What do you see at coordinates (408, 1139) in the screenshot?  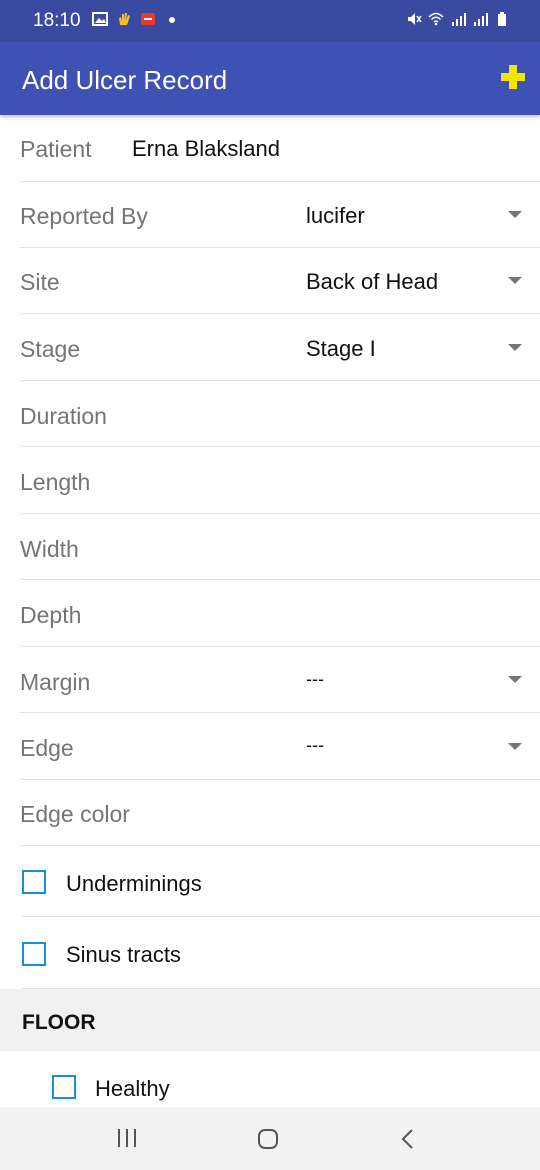 I see `back-icon` at bounding box center [408, 1139].